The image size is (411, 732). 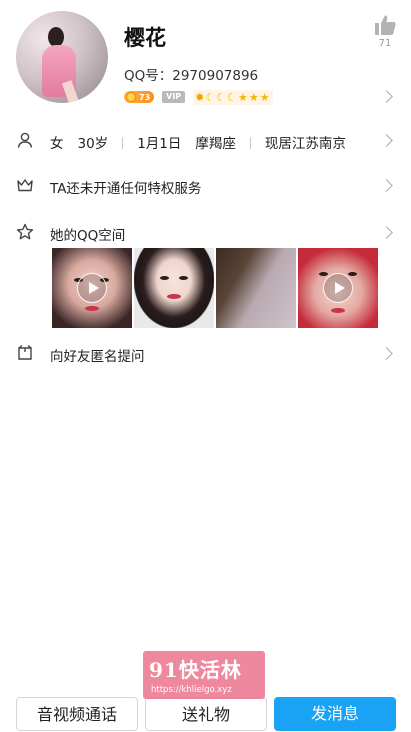 I want to click on location: 现居江苏南京, so click(x=305, y=144).